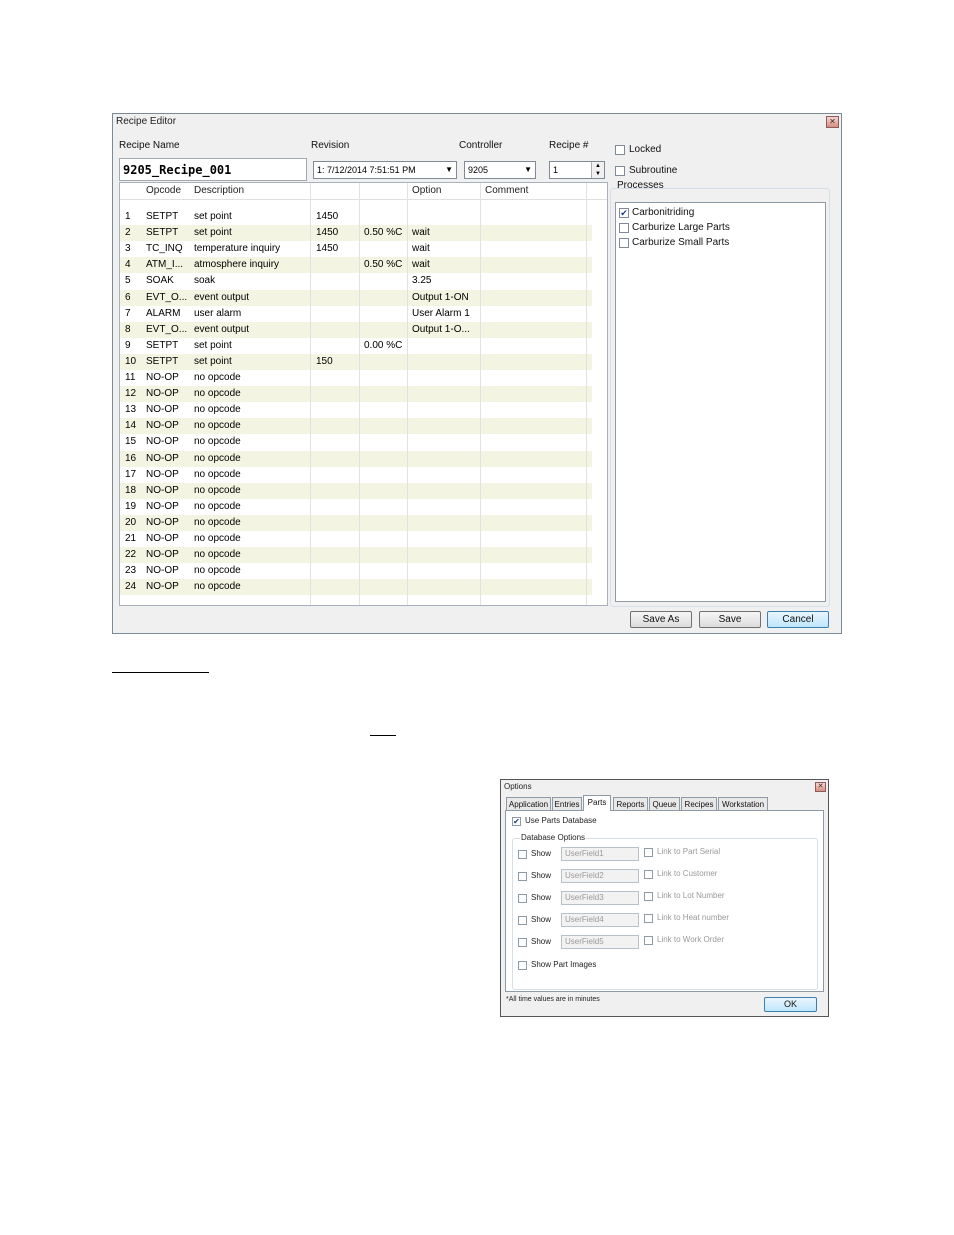  Describe the element at coordinates (356, 233) in the screenshot. I see `table-row: 2 SETPT set point 1450 0.50 %C wait` at that location.